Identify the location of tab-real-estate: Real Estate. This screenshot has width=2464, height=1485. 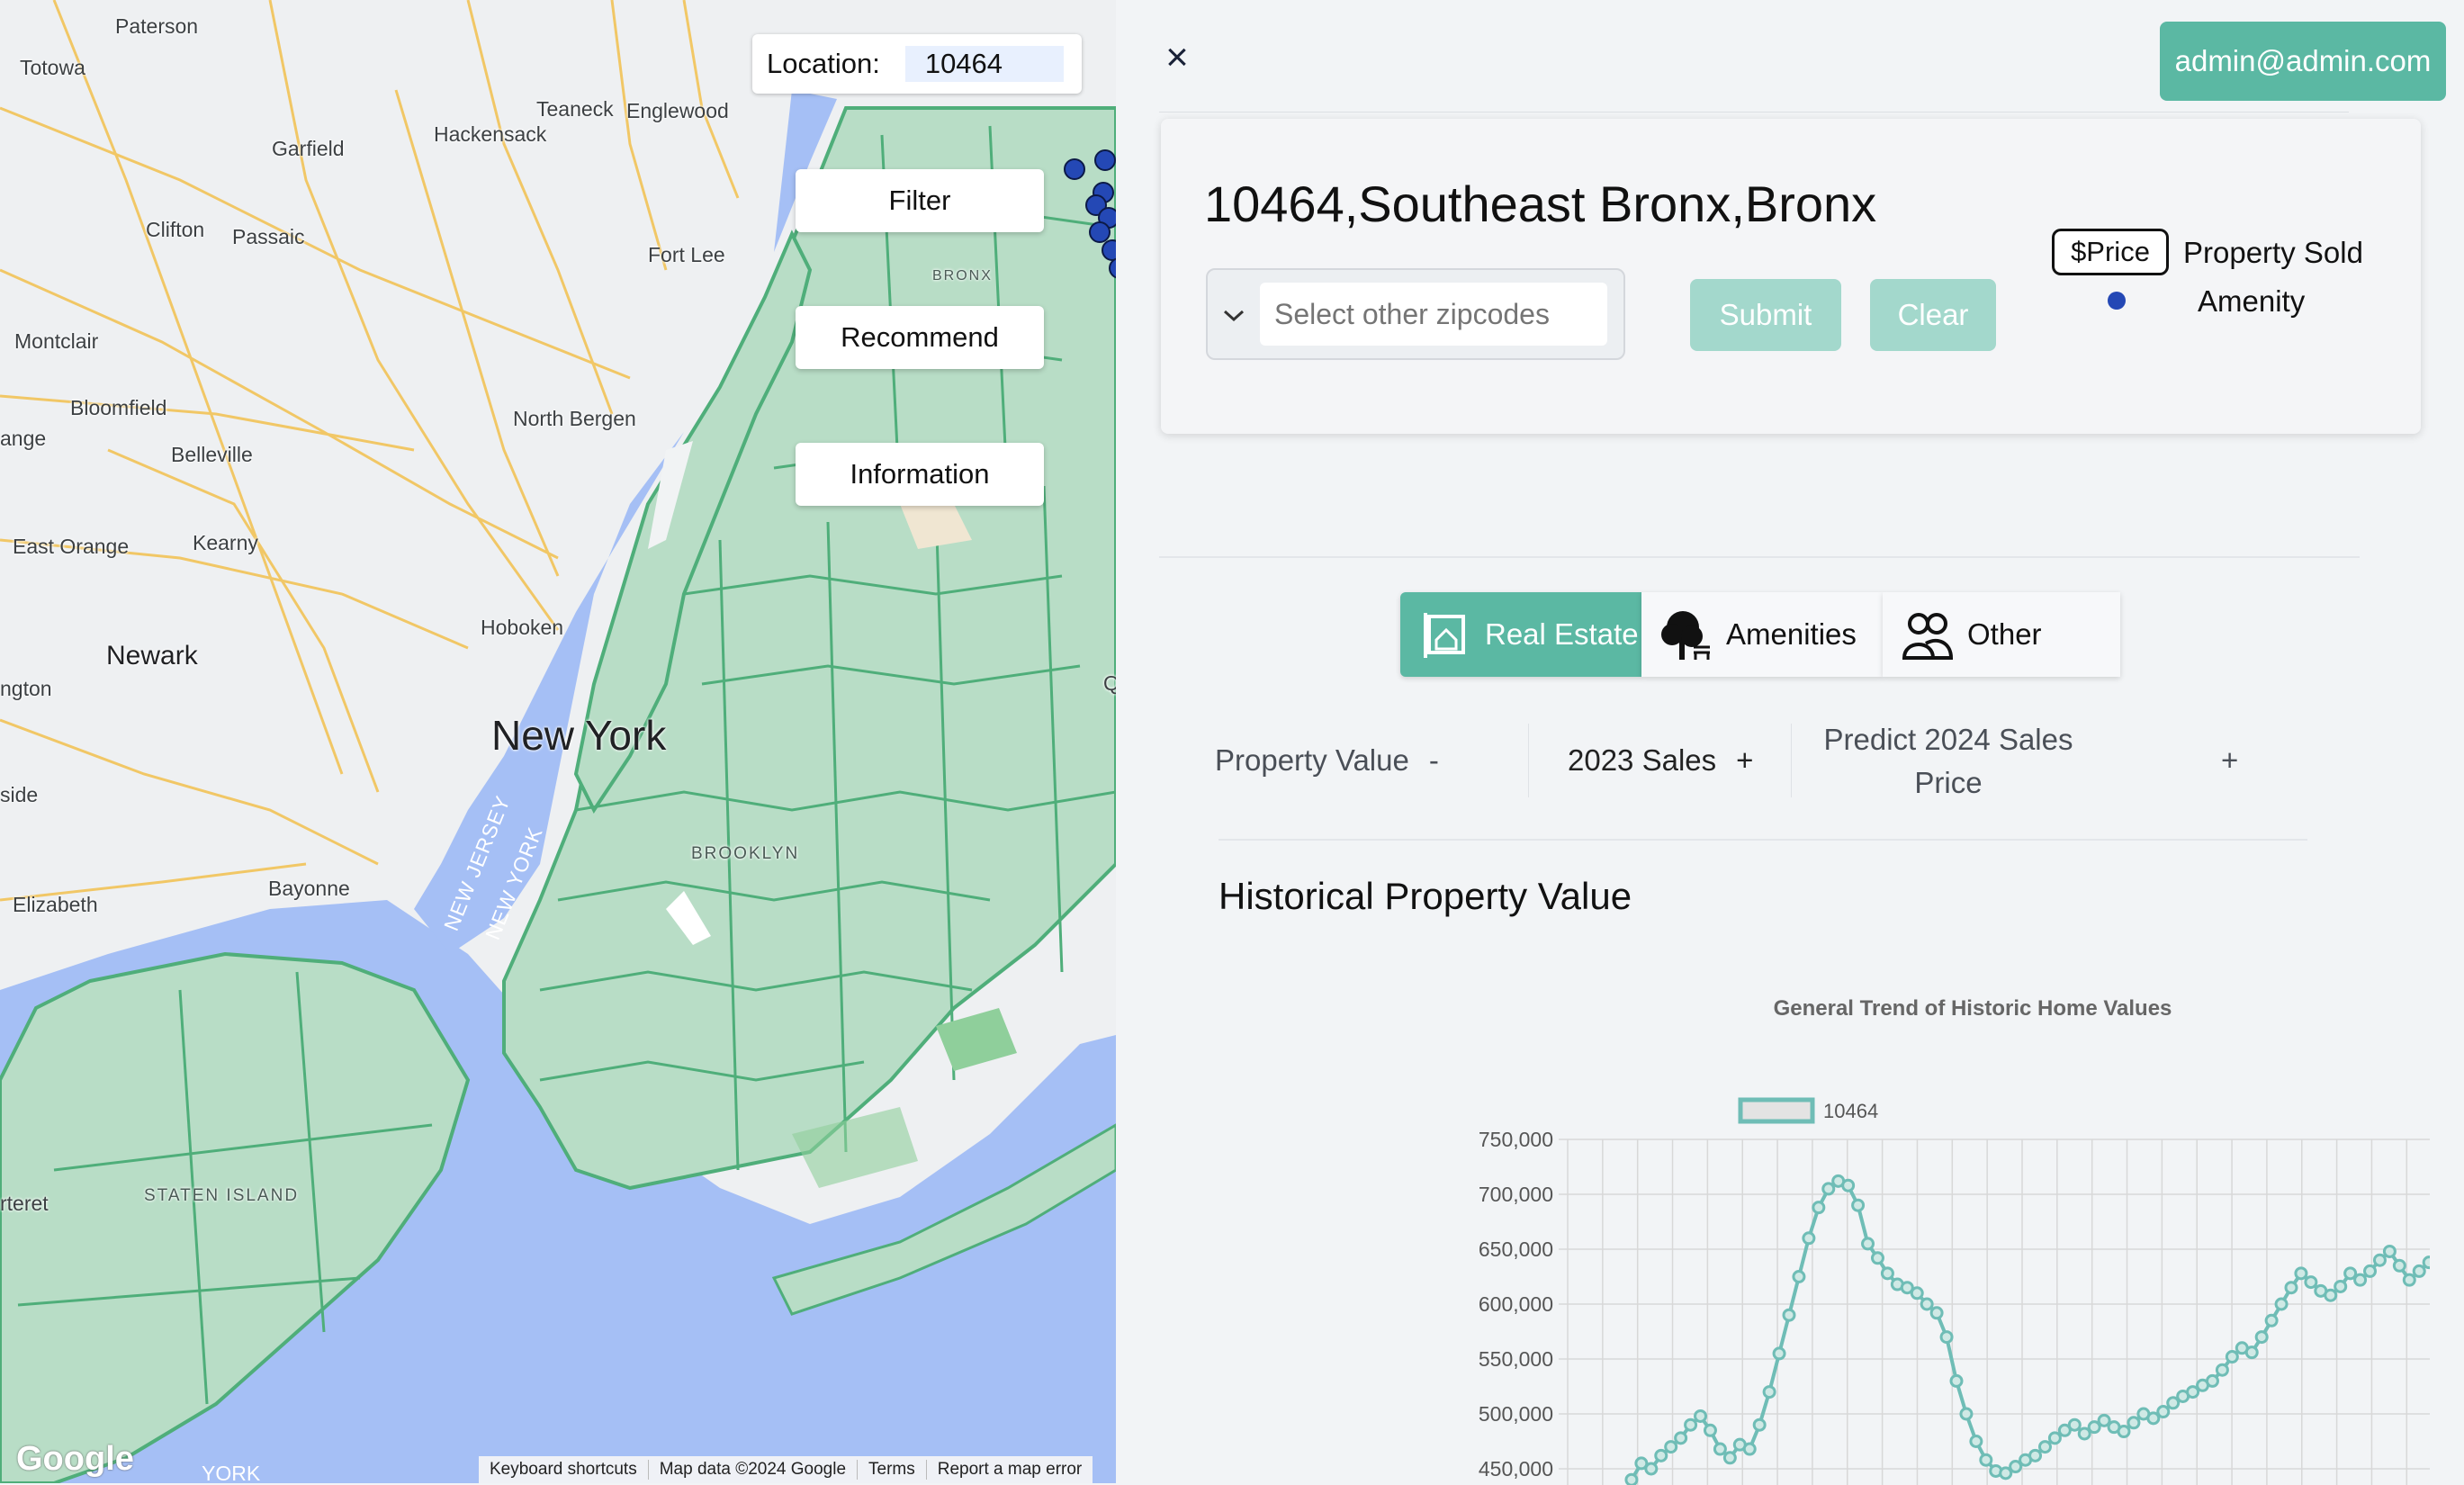
(1520, 634).